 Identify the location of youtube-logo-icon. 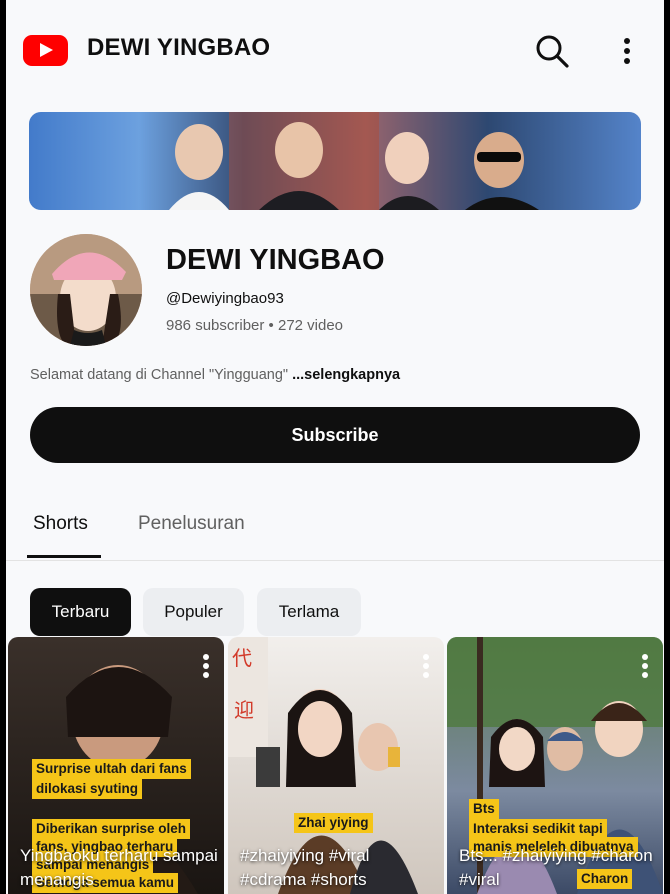
(45, 50).